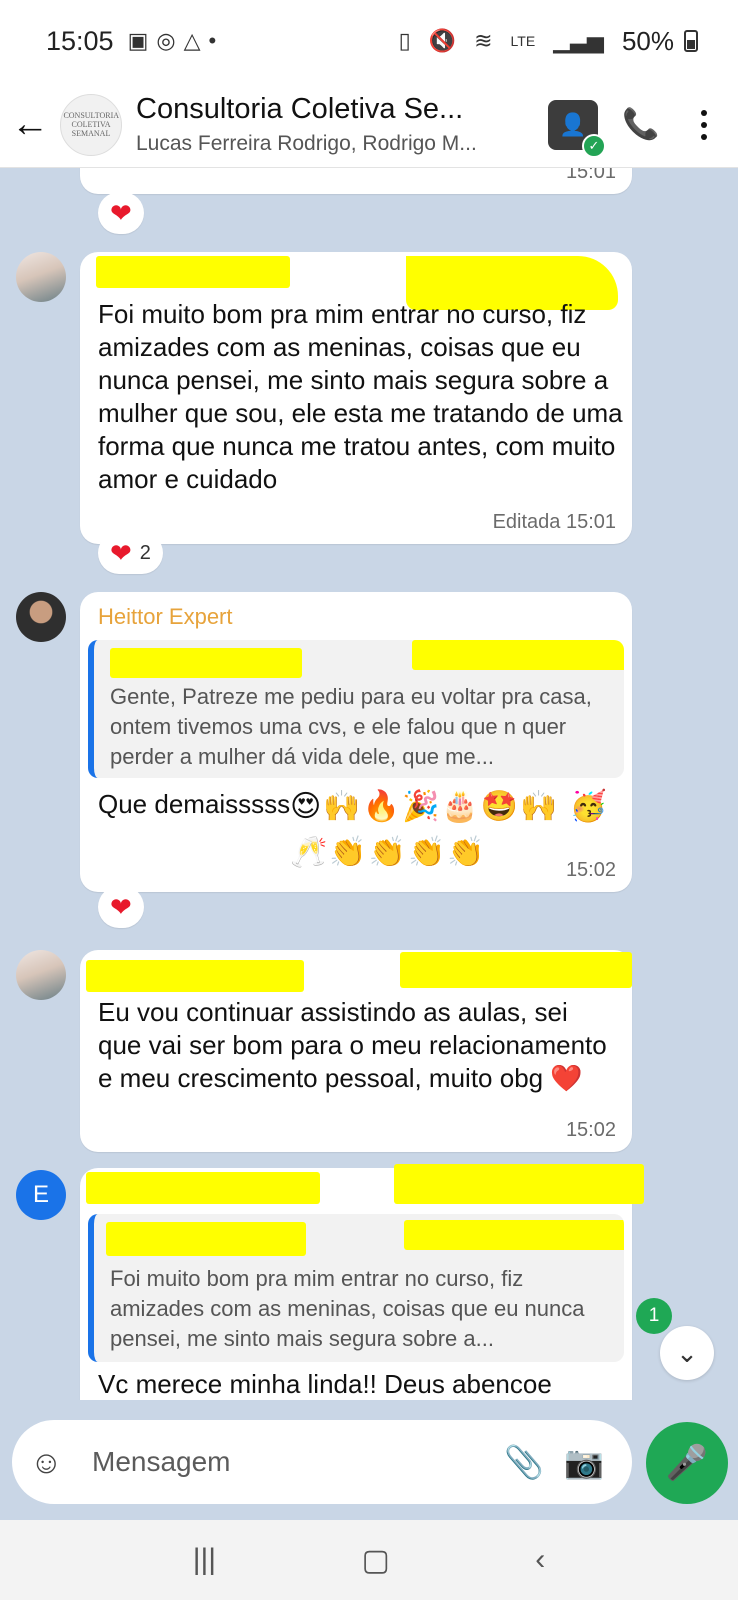 This screenshot has height=1600, width=738. I want to click on back-arrow-icon: ←, so click(30, 124).